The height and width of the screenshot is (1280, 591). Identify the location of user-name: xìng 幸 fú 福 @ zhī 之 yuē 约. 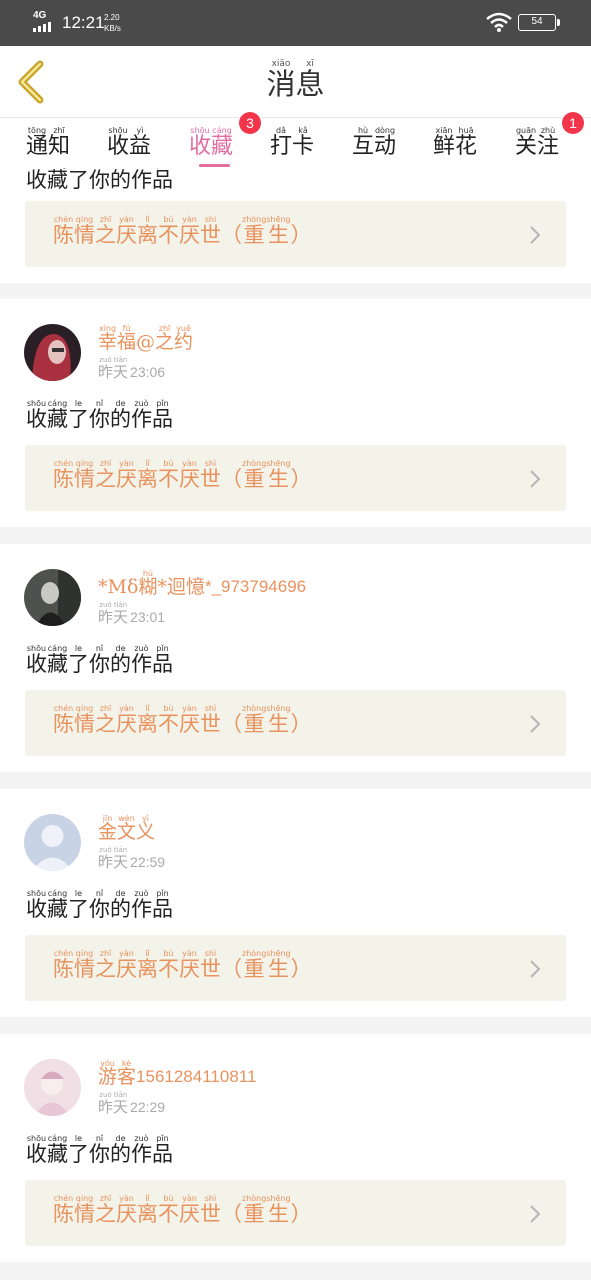
(145, 338).